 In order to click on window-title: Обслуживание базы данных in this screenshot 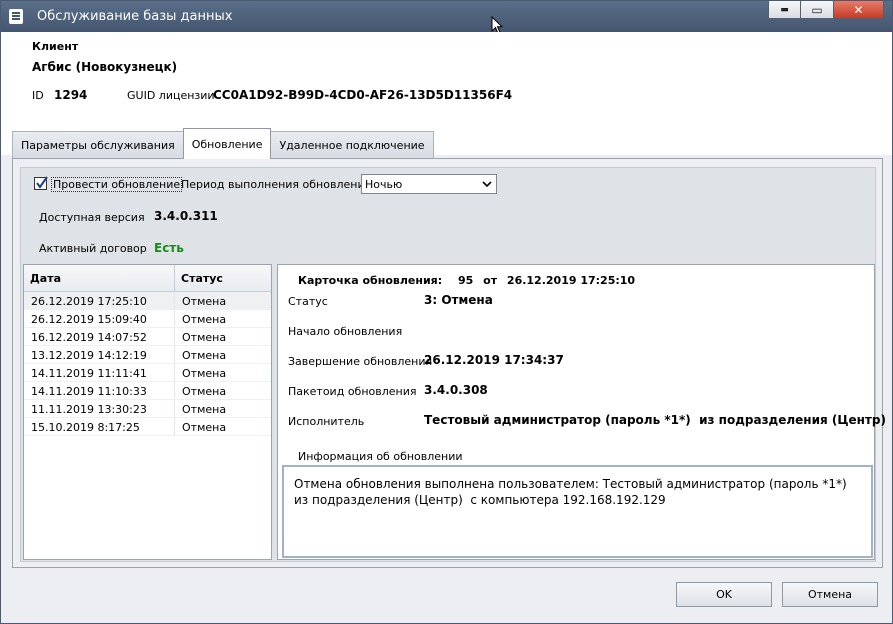, I will do `click(135, 16)`.